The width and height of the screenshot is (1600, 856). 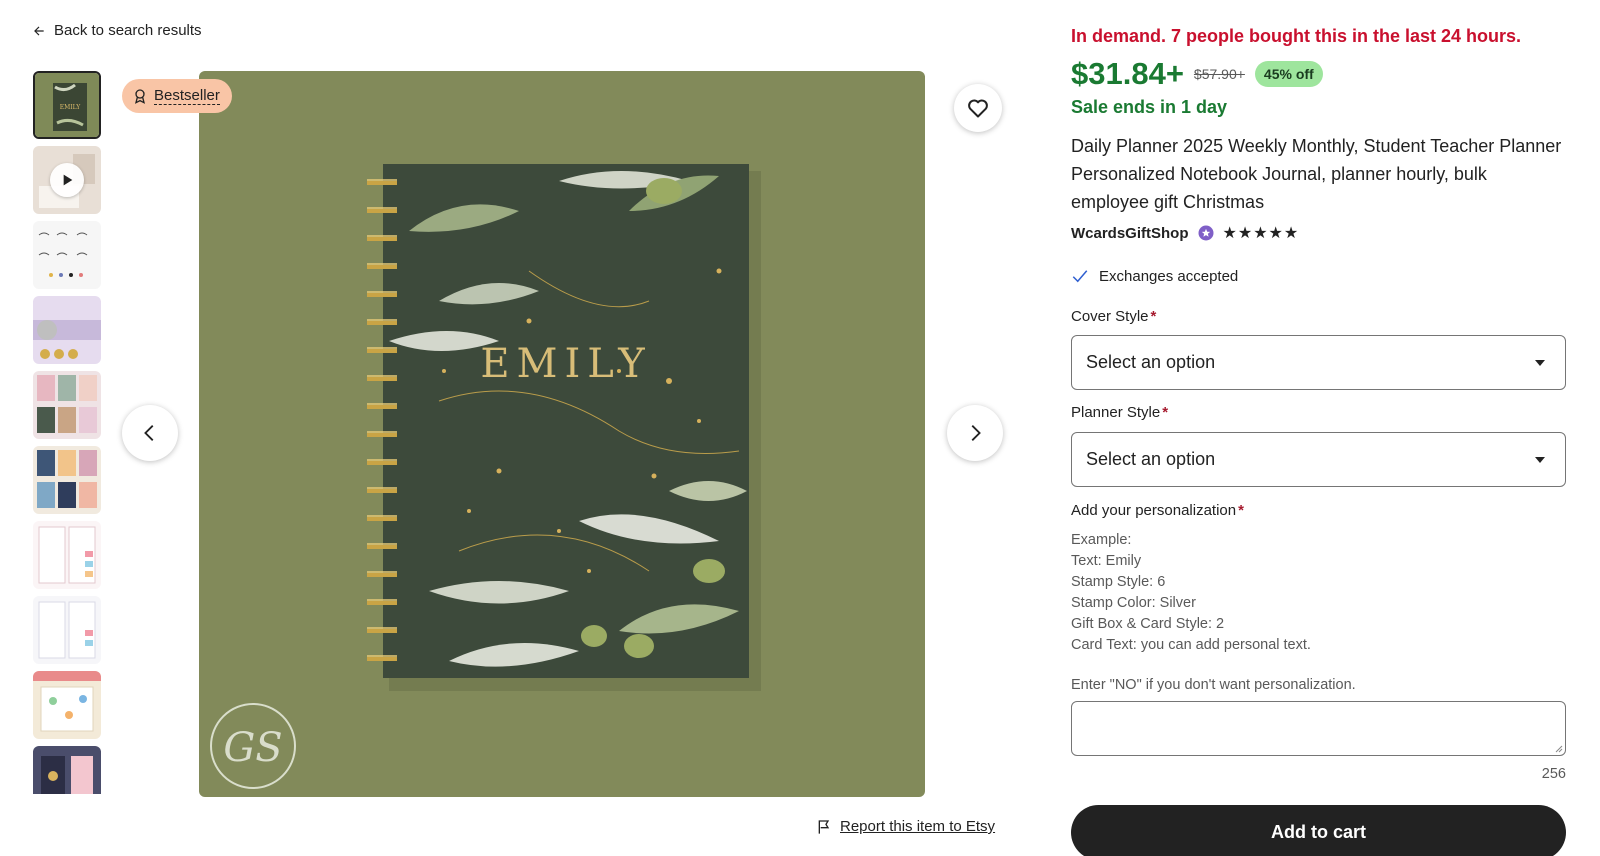 I want to click on flag-icon, so click(x=824, y=826).